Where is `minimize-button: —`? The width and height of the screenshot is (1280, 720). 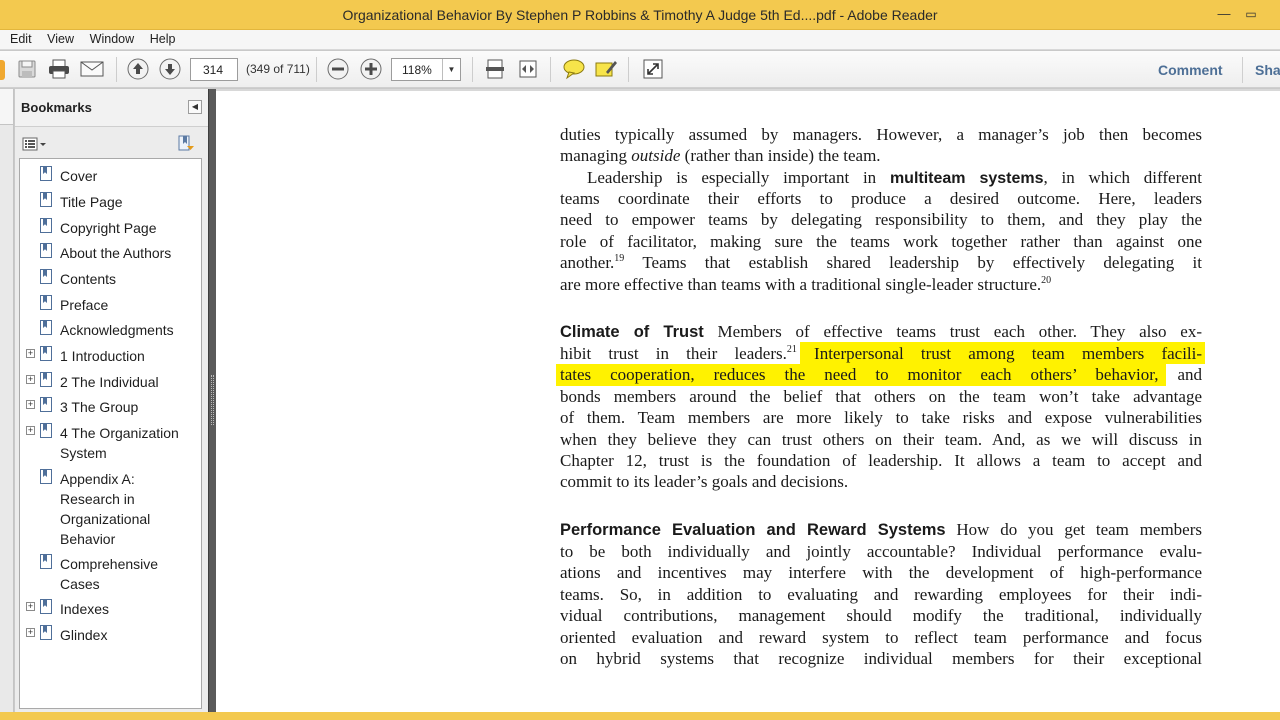
minimize-button: — is located at coordinates (1224, 15).